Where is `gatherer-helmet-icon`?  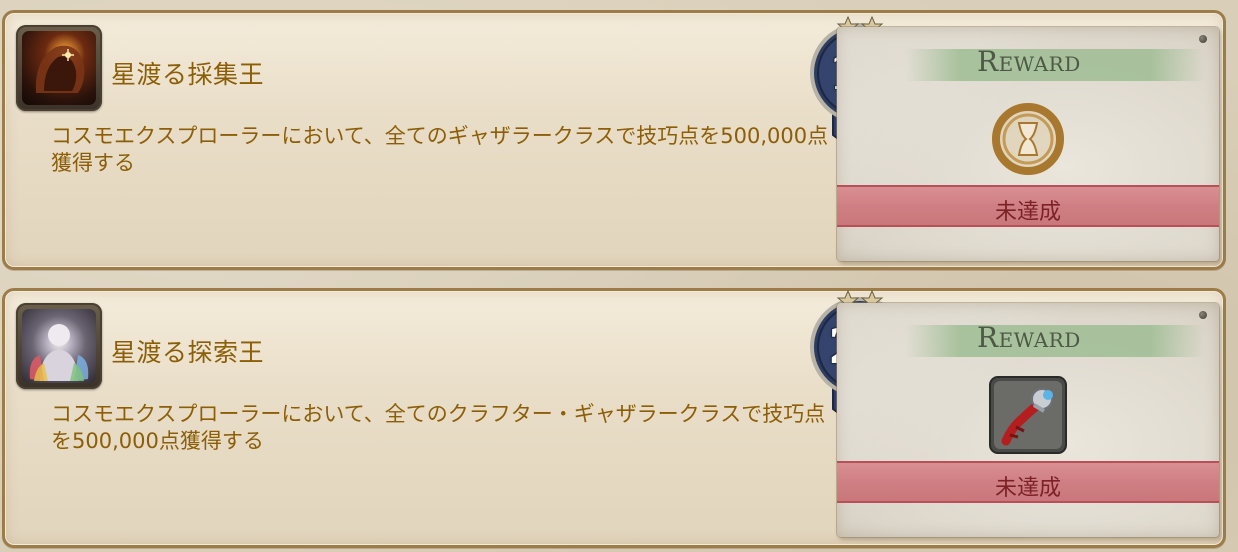
gatherer-helmet-icon is located at coordinates (59, 68).